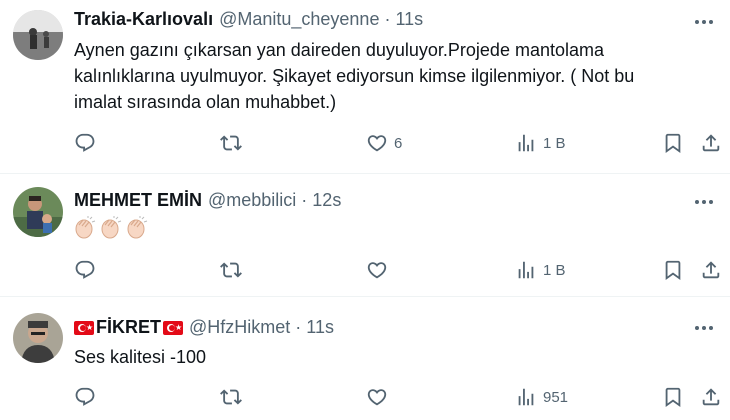  What do you see at coordinates (556, 397) in the screenshot?
I see `view-count: 951` at bounding box center [556, 397].